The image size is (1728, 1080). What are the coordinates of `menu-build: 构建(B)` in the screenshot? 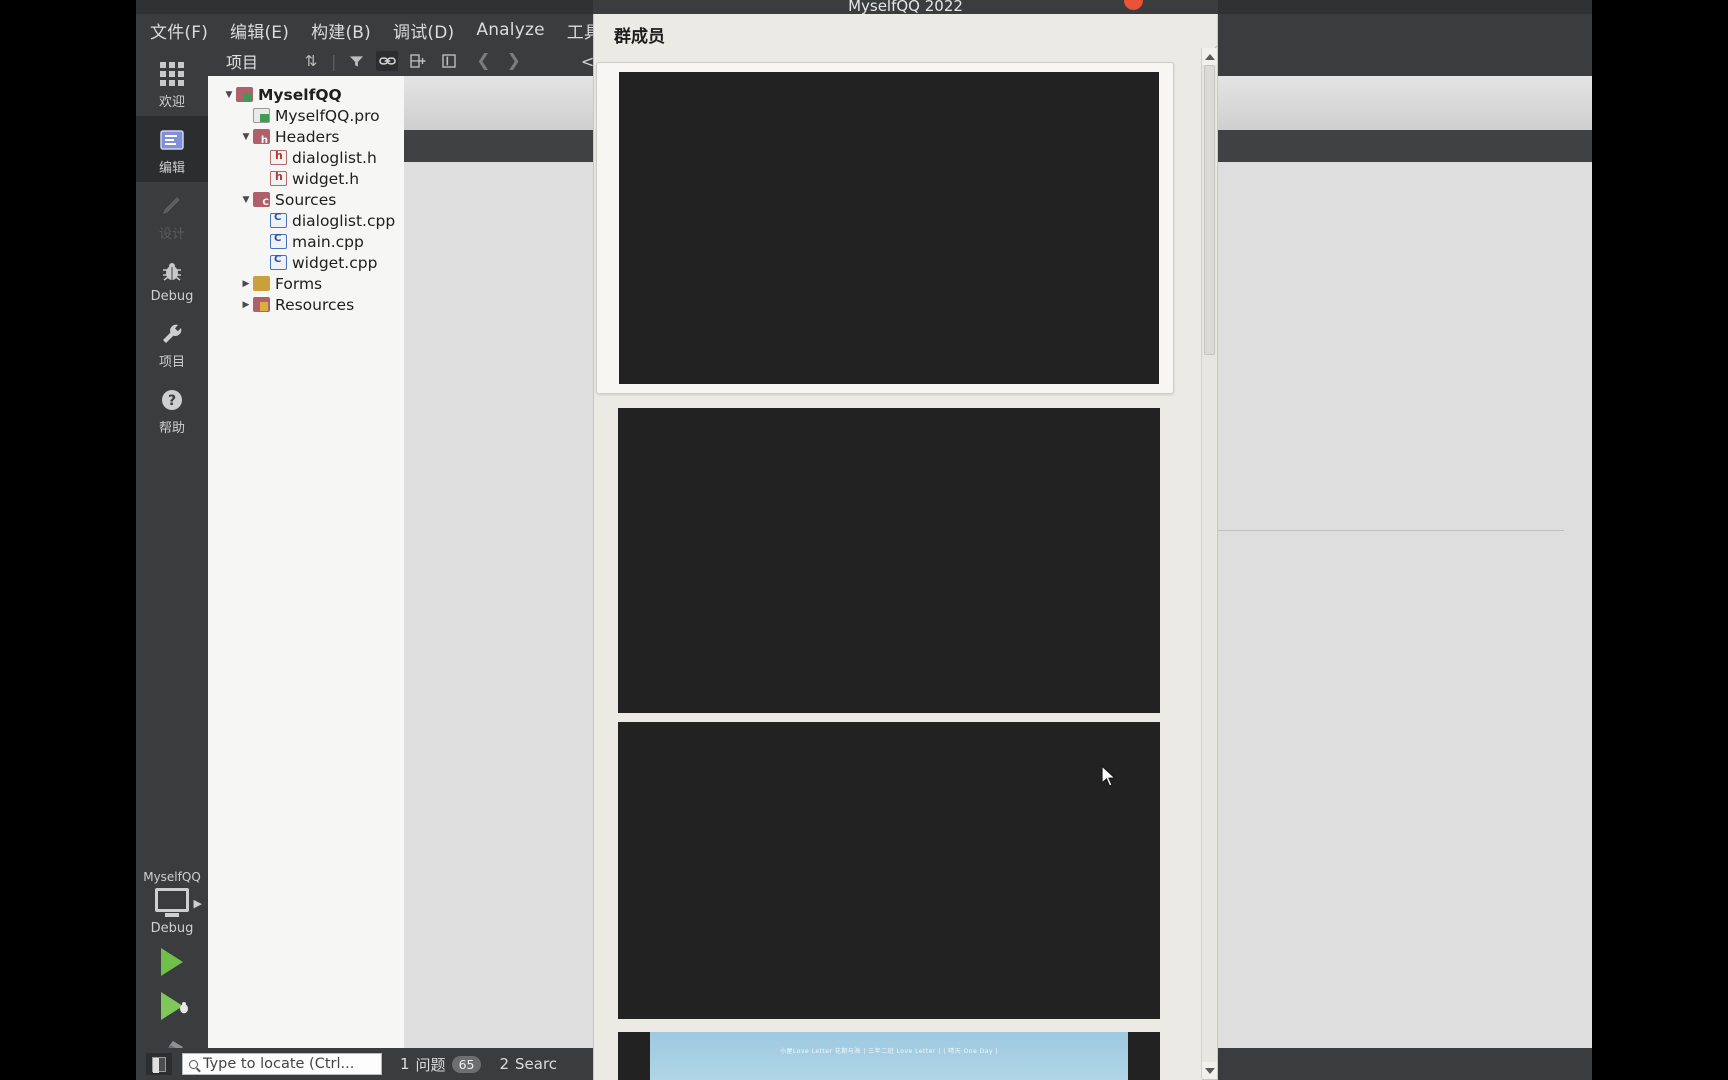 It's located at (341, 30).